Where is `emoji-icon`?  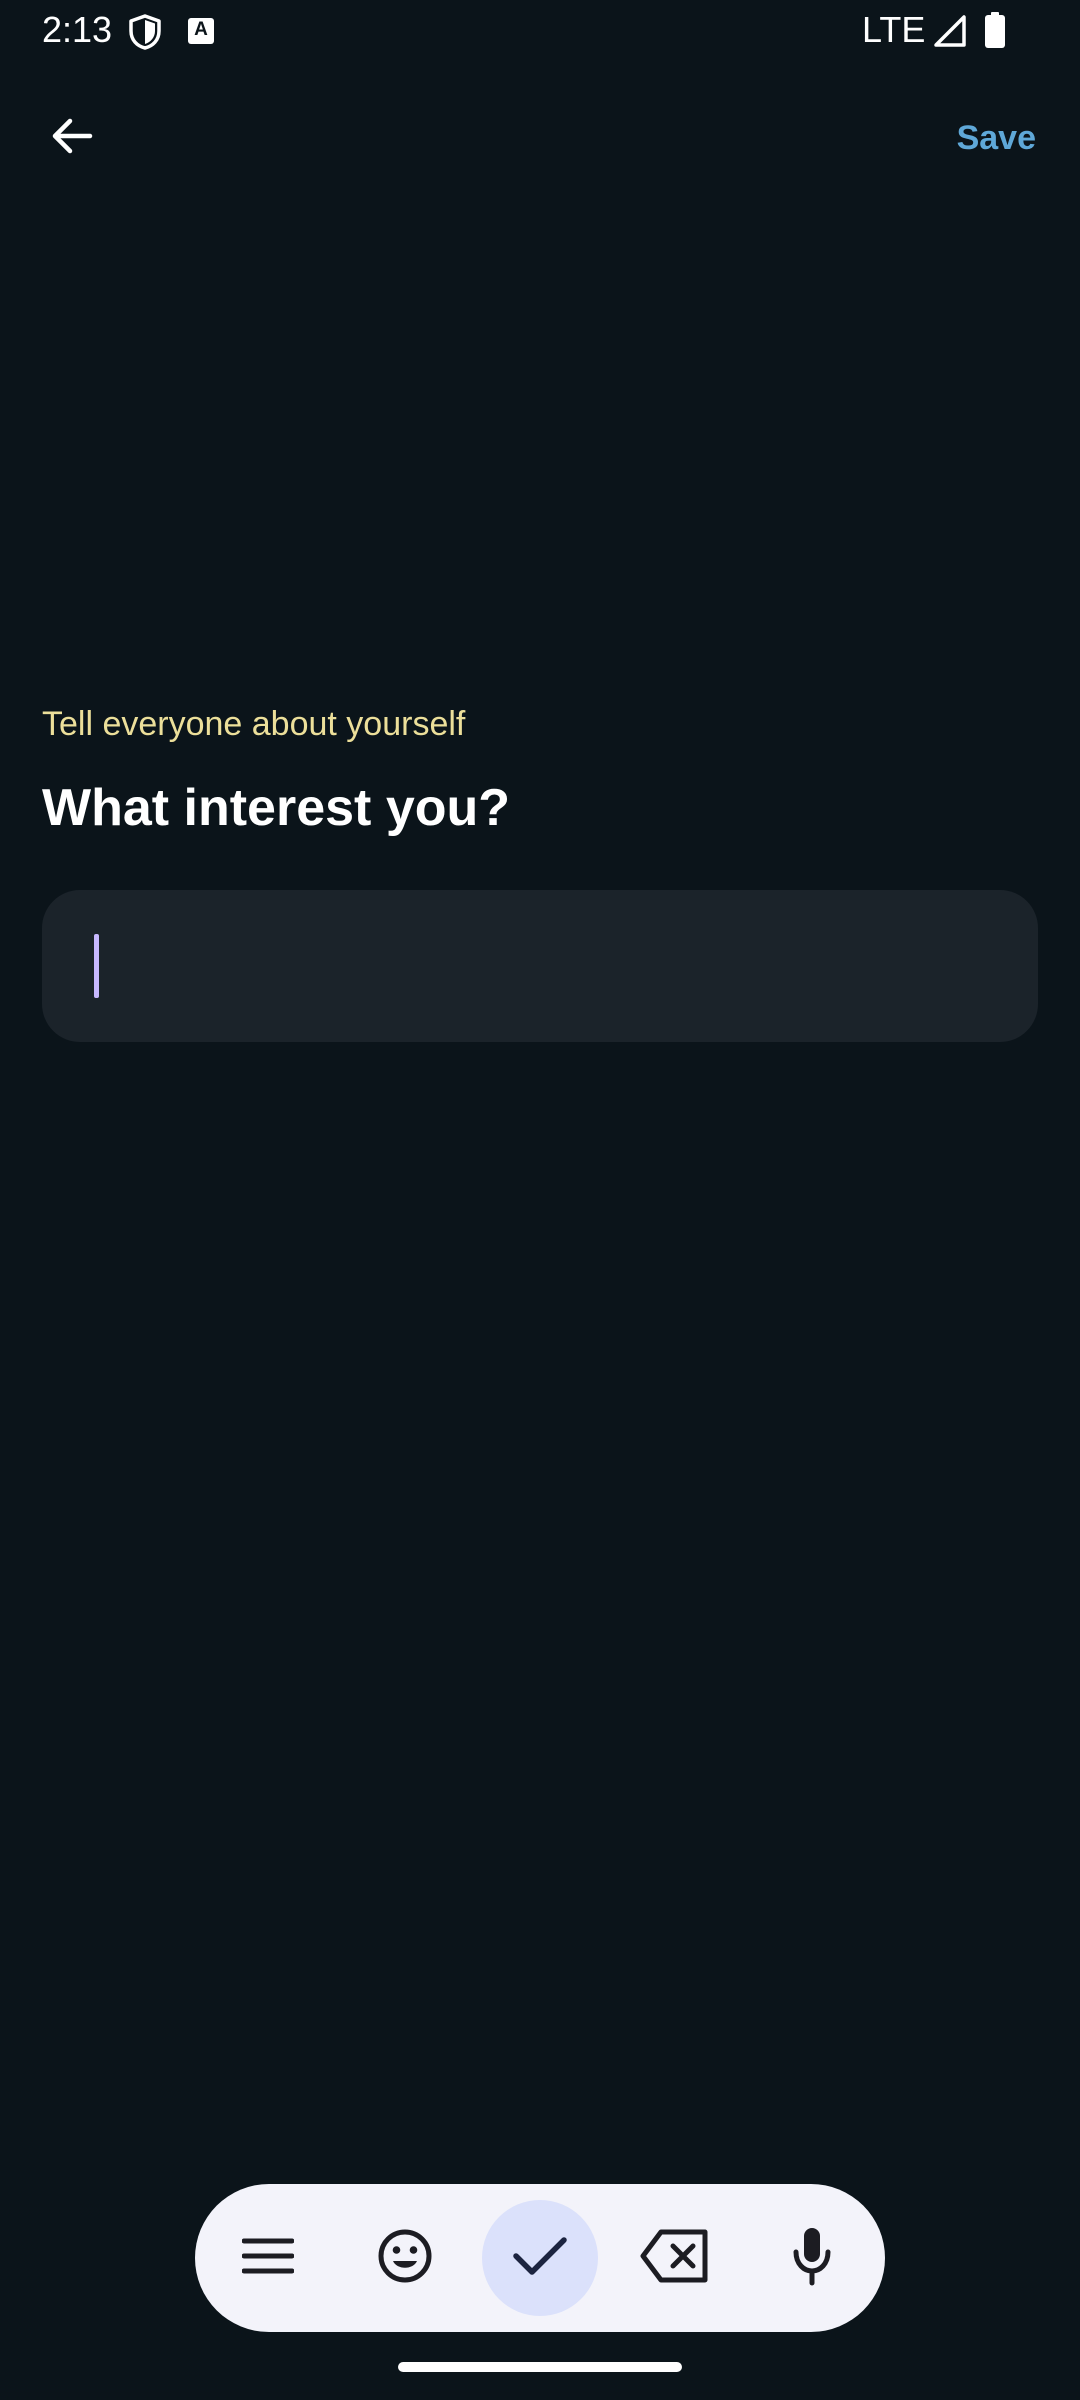 emoji-icon is located at coordinates (405, 2258).